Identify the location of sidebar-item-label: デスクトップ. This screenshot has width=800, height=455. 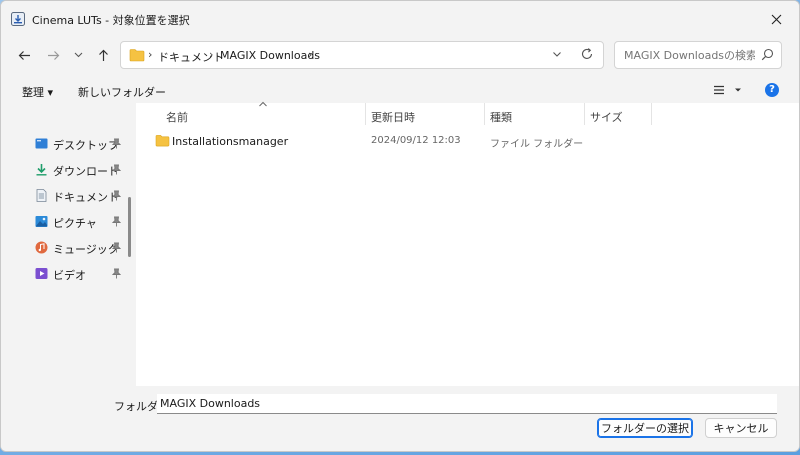
(86, 145).